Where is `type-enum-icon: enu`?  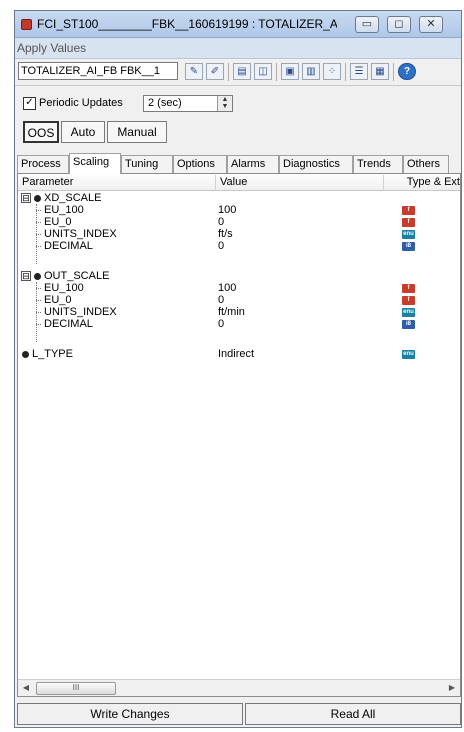 type-enum-icon: enu is located at coordinates (408, 354).